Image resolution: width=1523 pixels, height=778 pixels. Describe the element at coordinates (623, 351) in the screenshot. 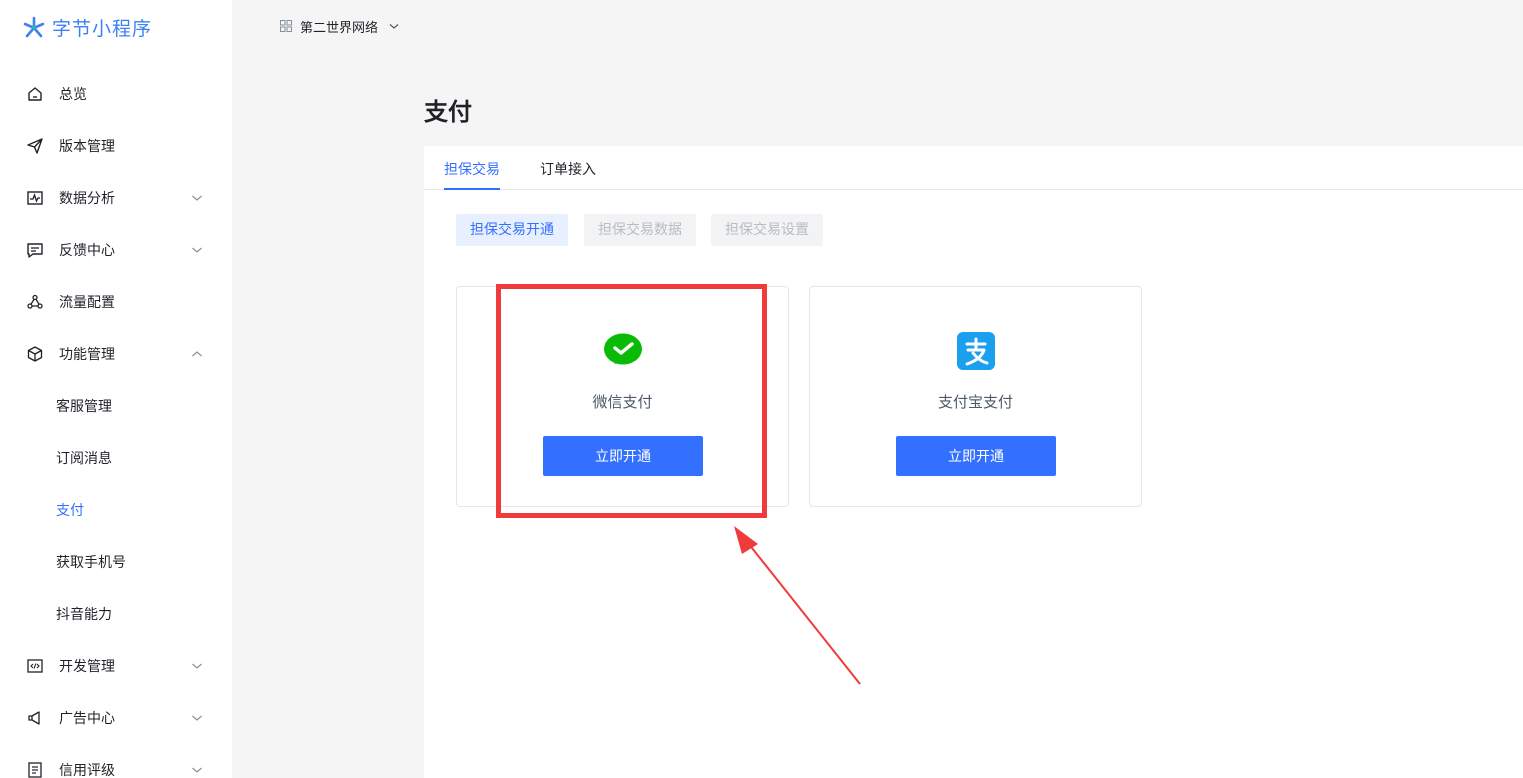

I see `wechat-pay-icon` at that location.